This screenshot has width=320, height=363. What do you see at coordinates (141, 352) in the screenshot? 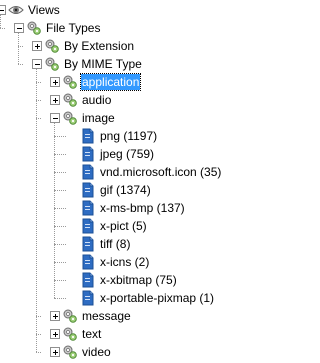
I see `tree-item: video` at bounding box center [141, 352].